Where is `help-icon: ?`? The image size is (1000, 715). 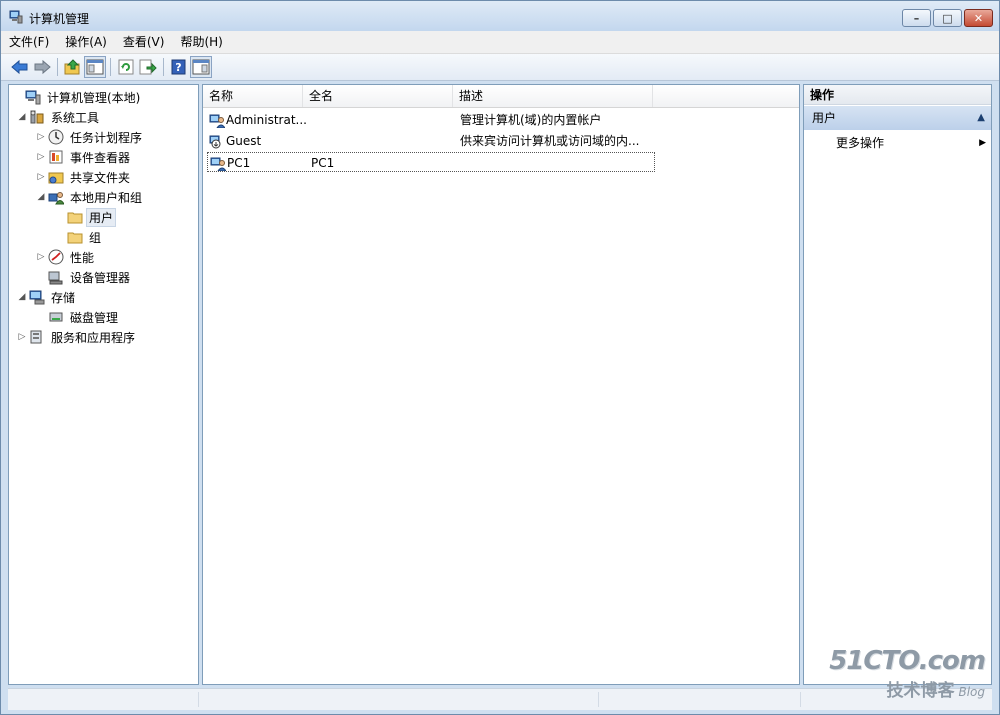 help-icon: ? is located at coordinates (178, 67).